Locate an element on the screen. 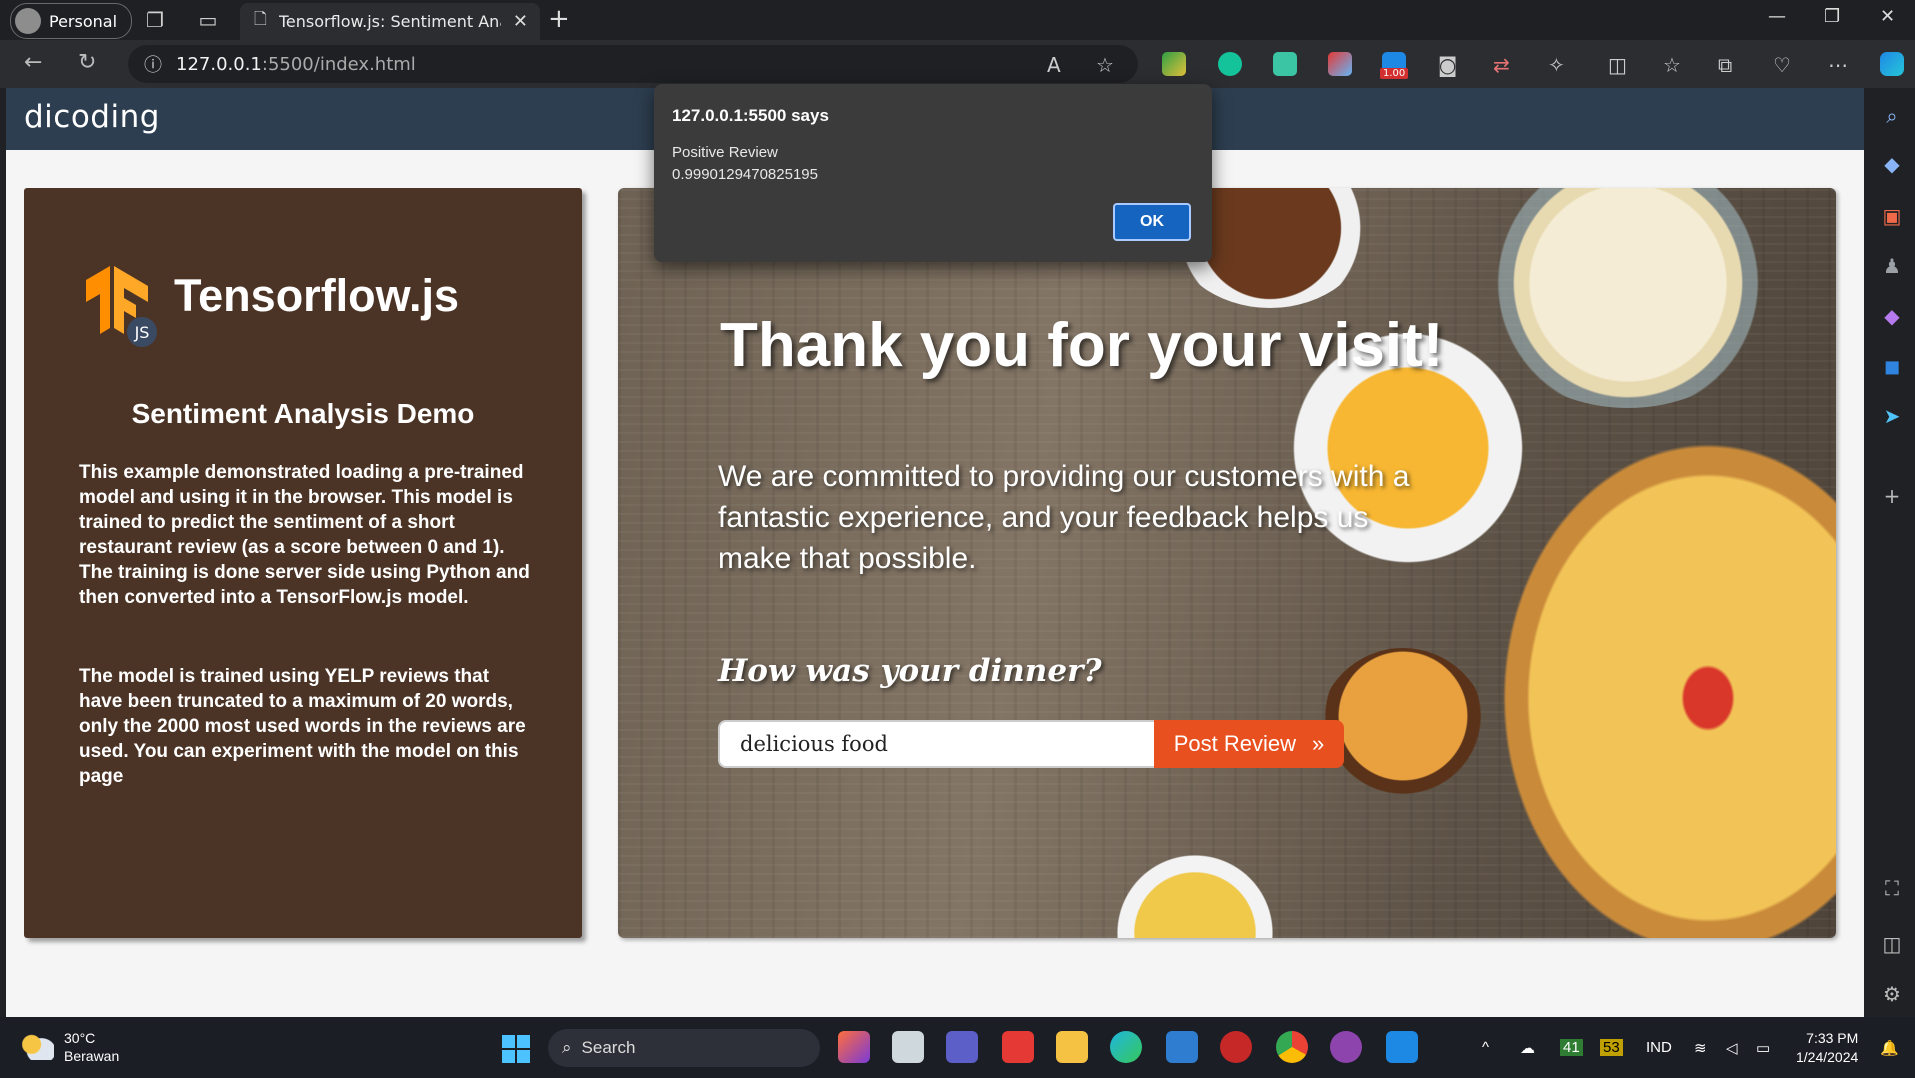 This screenshot has height=1078, width=1915. extension-speed-badge: 1.00 is located at coordinates (1394, 73).